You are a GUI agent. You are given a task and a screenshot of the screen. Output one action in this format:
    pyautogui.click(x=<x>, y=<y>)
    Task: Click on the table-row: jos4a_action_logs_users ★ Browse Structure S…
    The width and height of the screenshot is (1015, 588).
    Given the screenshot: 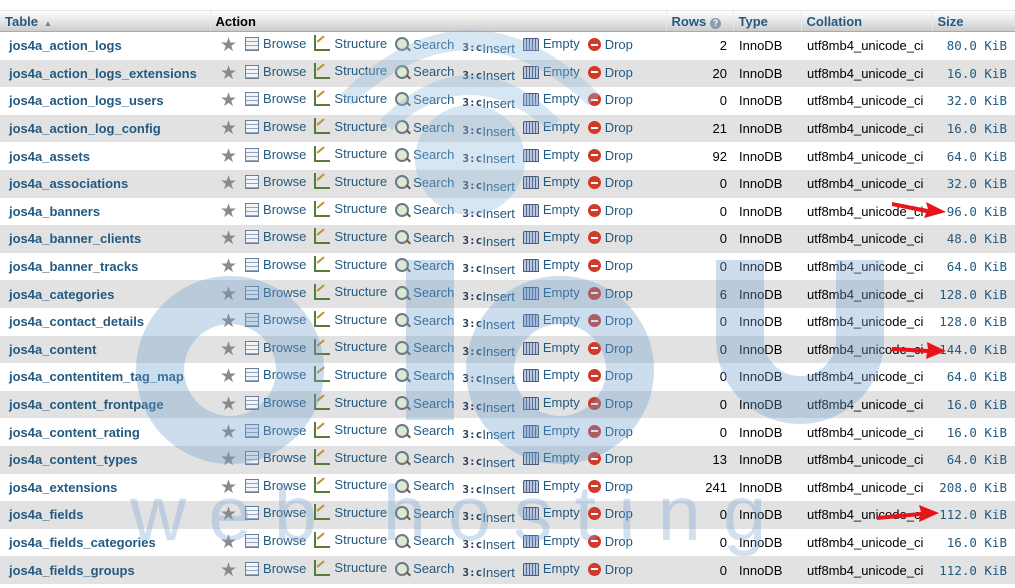 What is the action you would take?
    pyautogui.click(x=507, y=101)
    